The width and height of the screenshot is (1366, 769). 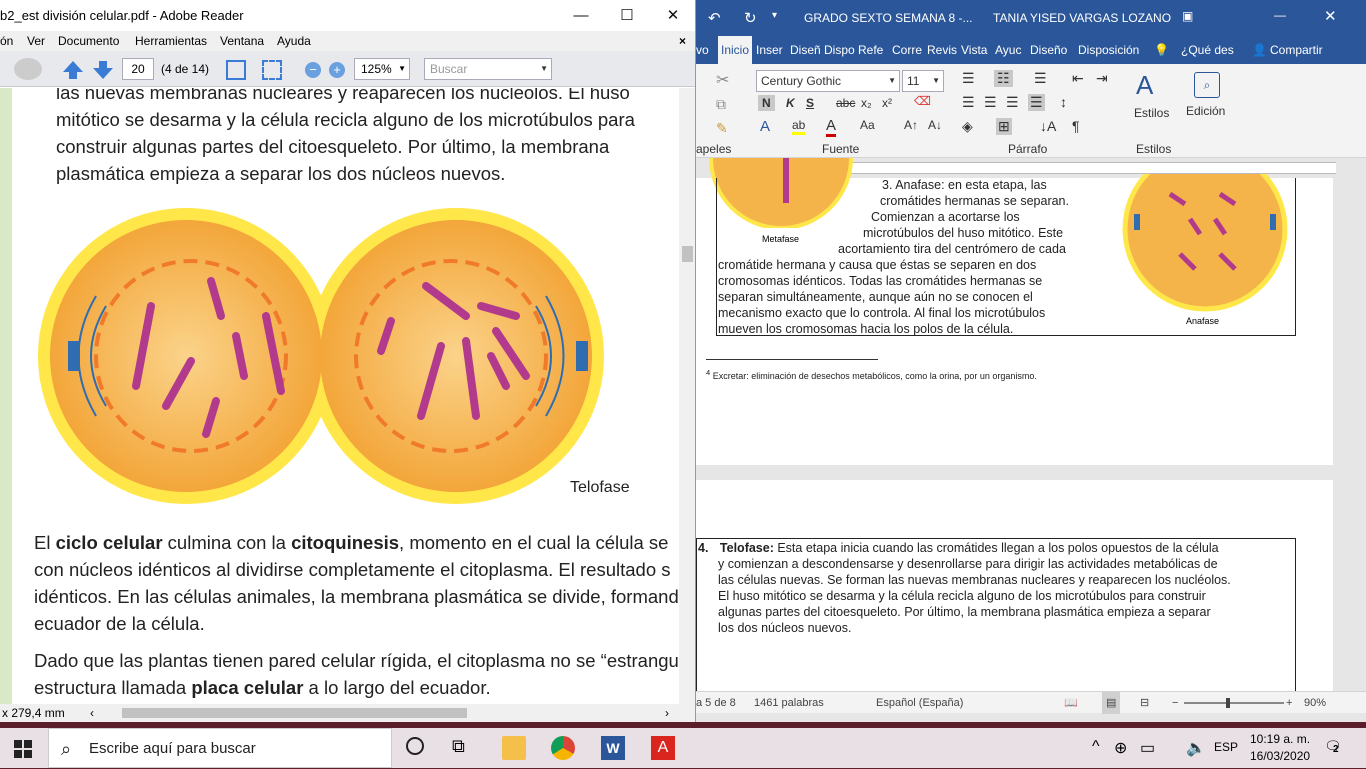 I want to click on tab-correspondencia: Corre, so click(x=907, y=50).